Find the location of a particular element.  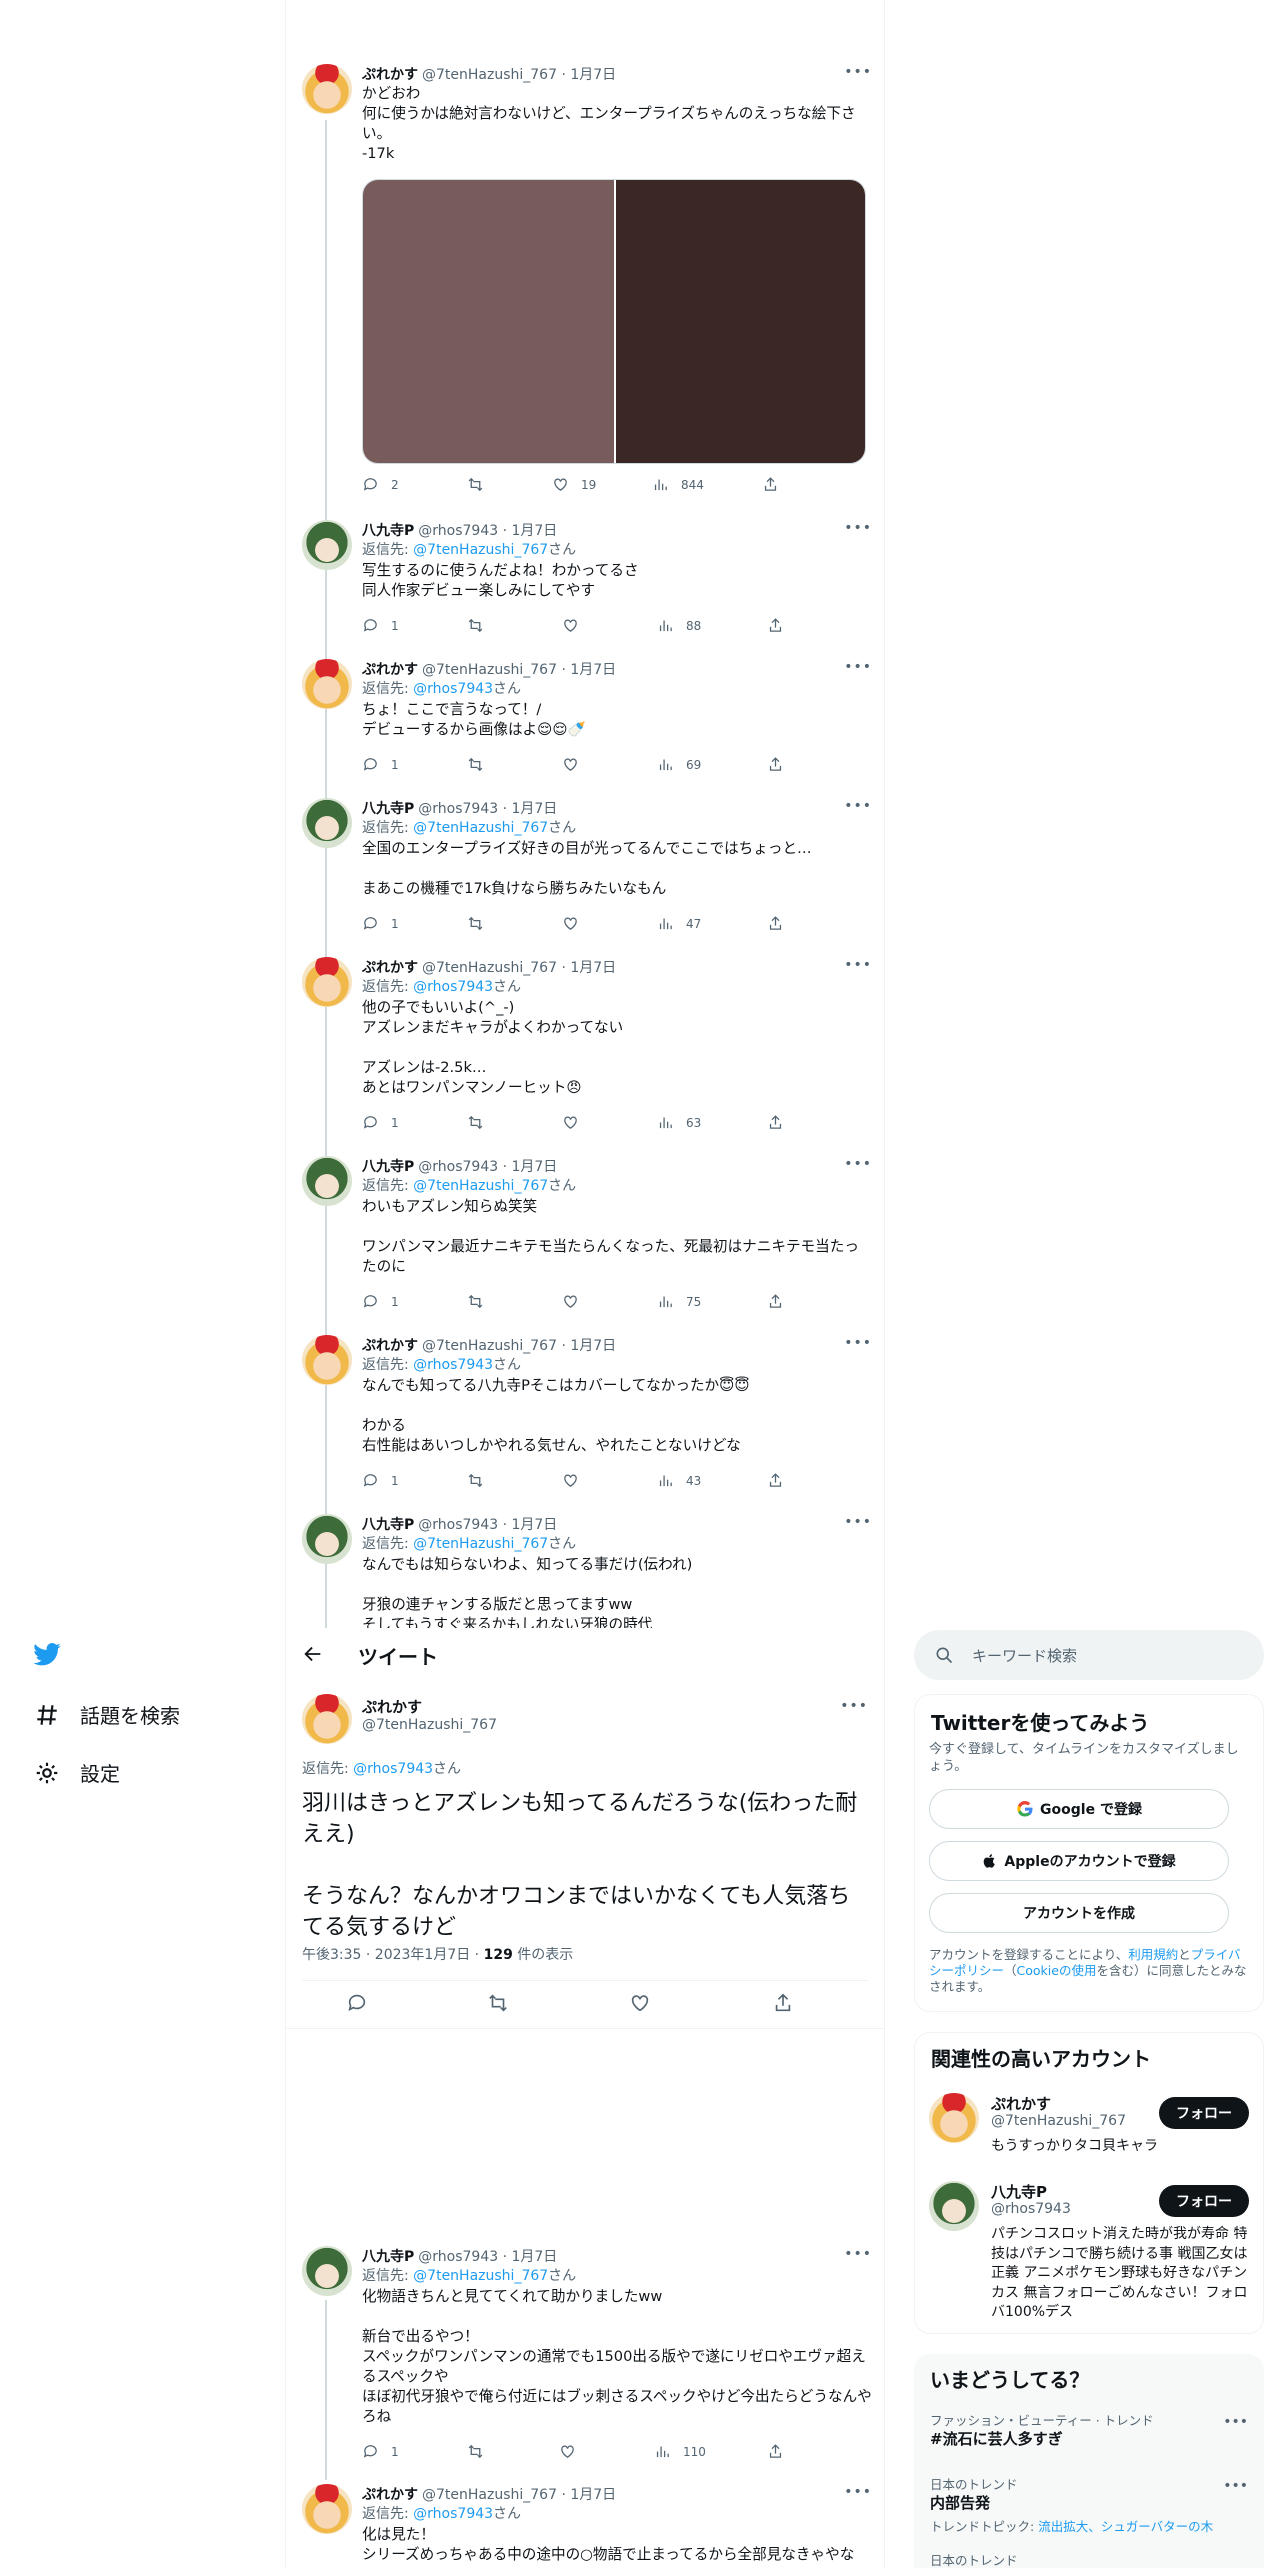

heart-icon is located at coordinates (640, 2003).